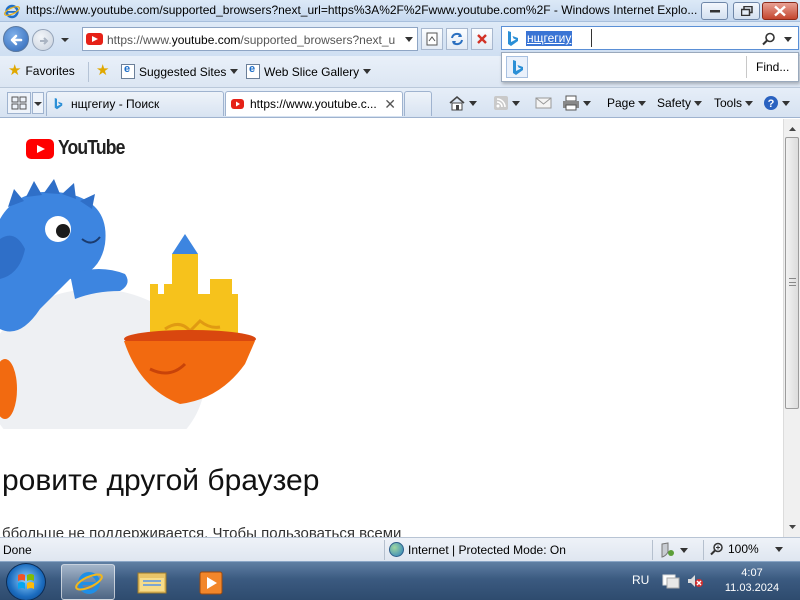 The width and height of the screenshot is (800, 600). I want to click on mail-icon, so click(543, 103).